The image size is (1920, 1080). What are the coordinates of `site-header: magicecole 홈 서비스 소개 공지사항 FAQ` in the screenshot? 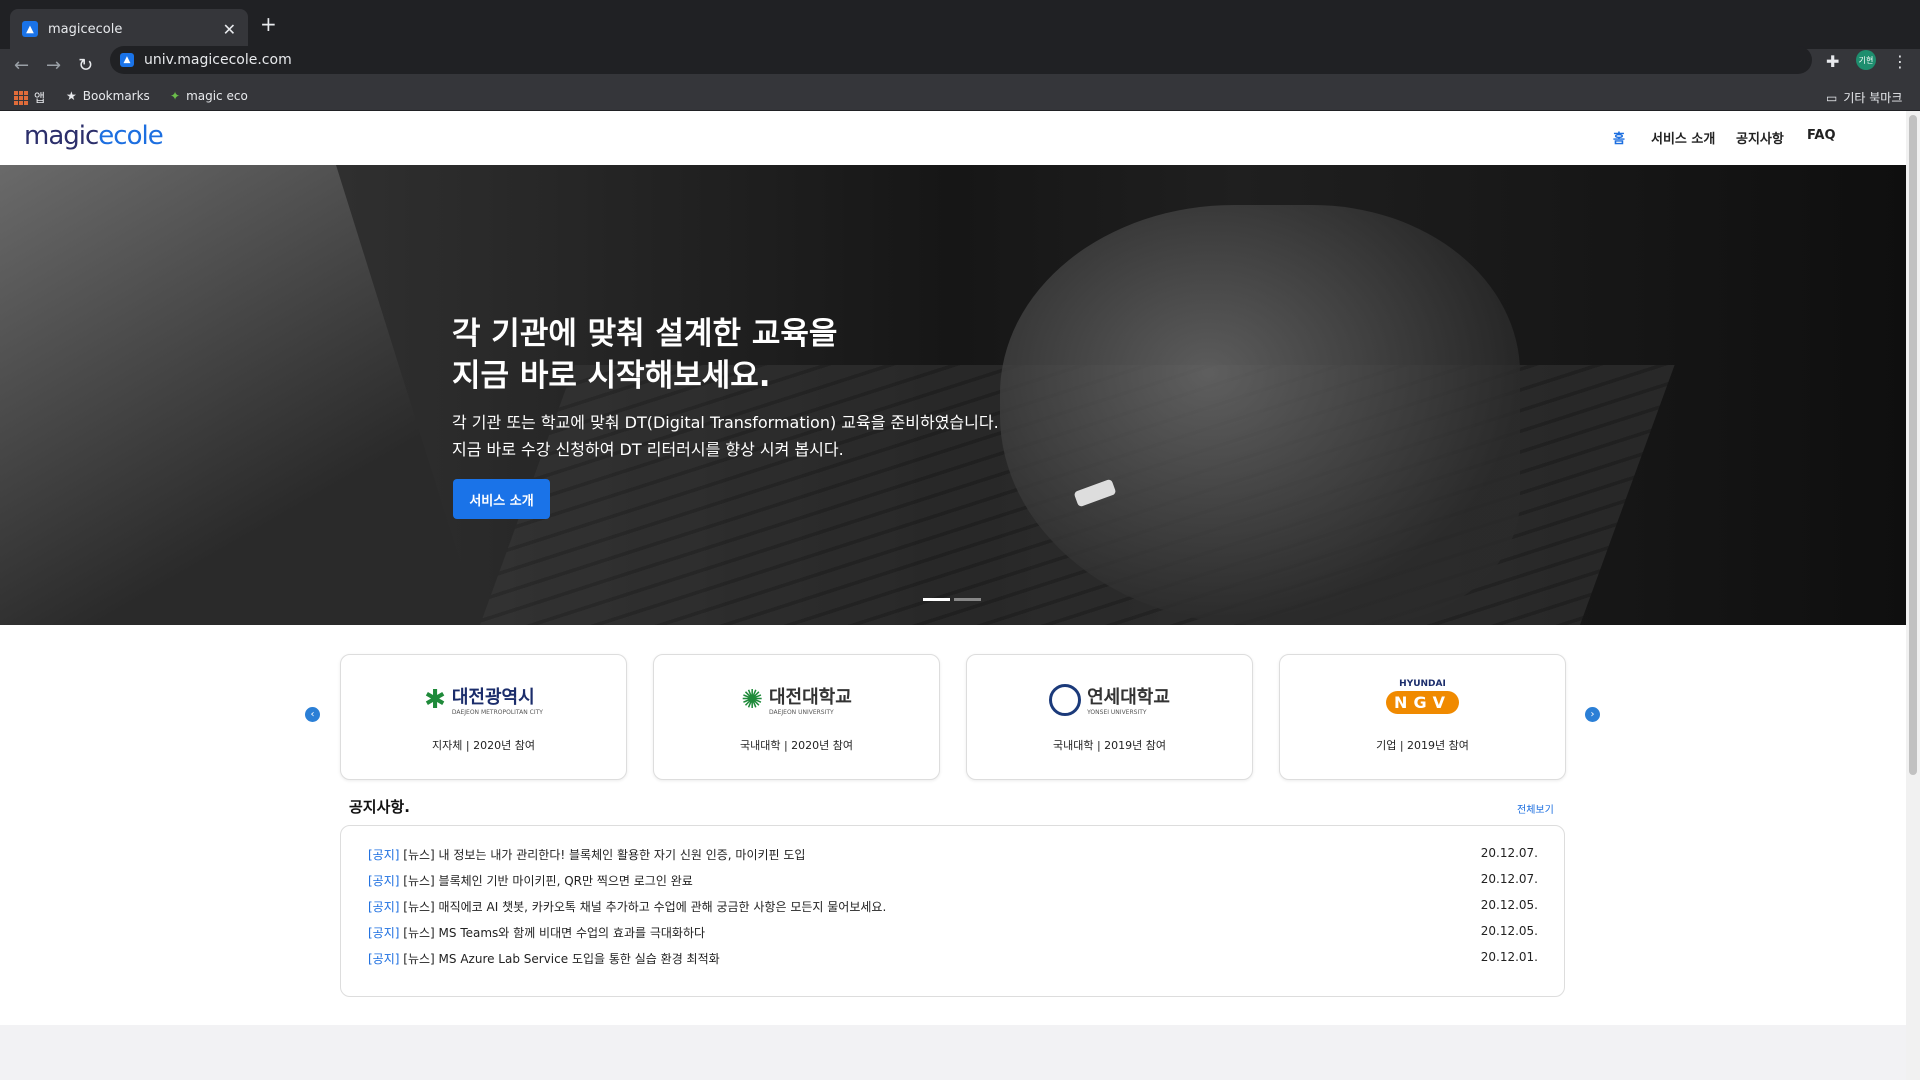 It's located at (953, 138).